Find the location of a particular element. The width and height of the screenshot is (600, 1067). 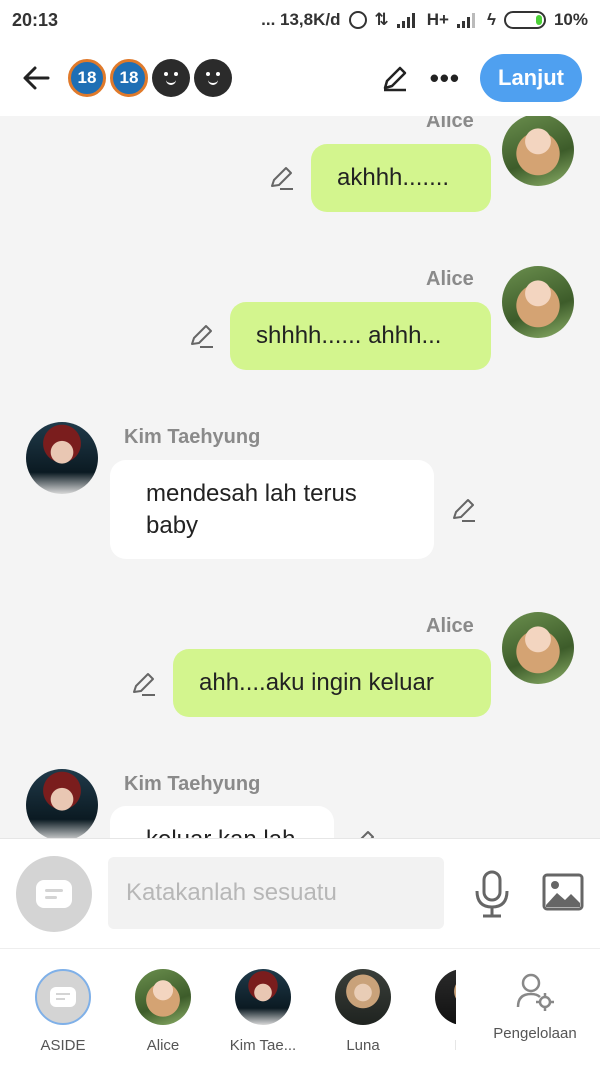

composer-bar is located at coordinates (300, 893).